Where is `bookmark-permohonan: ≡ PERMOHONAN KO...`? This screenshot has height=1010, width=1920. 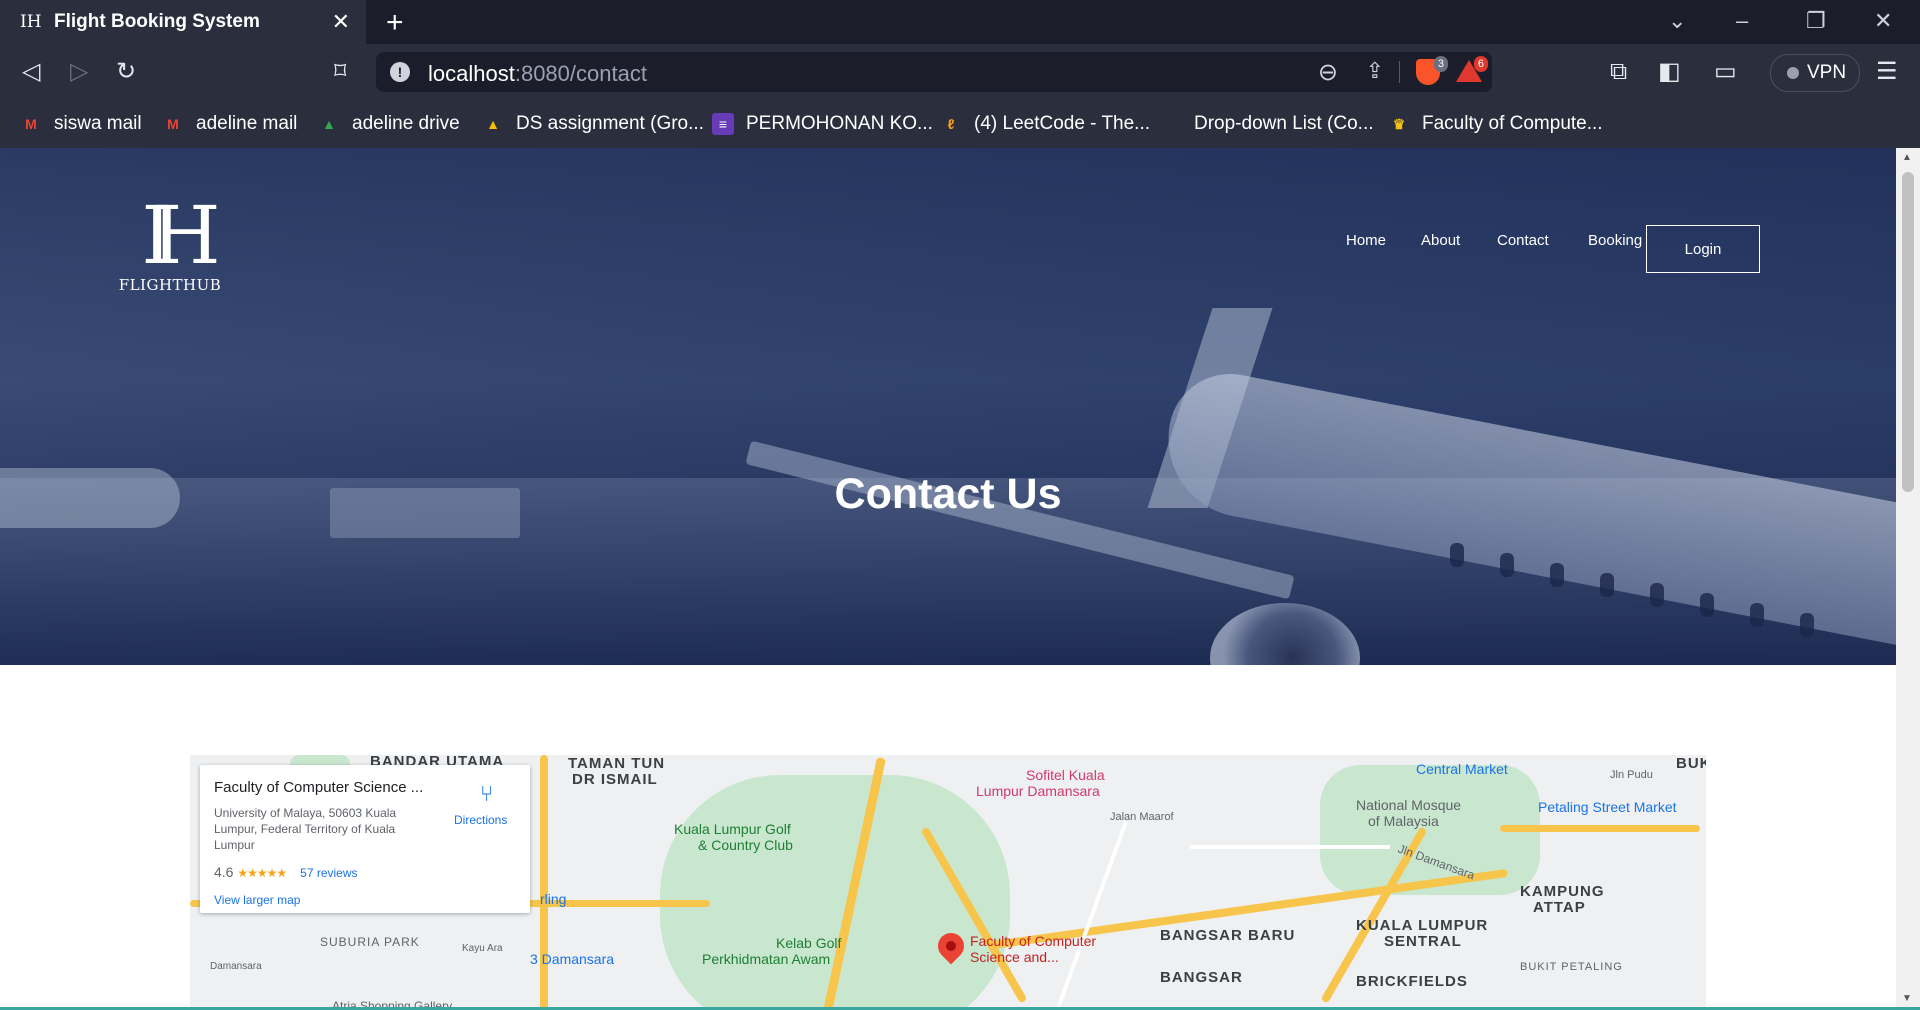
bookmark-permohonan: ≡ PERMOHONAN KO... is located at coordinates (822, 124).